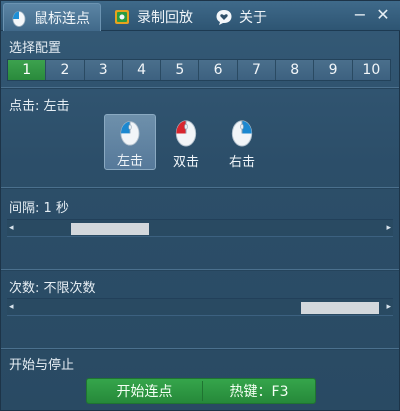 The image size is (400, 411). I want to click on count-label: 次数: 不限次数, so click(52, 288).